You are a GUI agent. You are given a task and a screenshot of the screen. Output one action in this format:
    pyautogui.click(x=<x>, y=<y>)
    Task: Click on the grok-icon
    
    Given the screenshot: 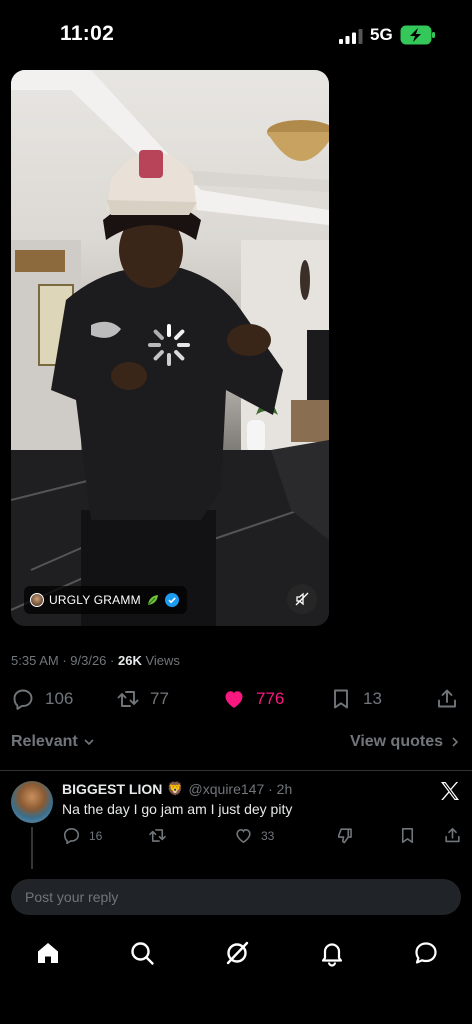 What is the action you would take?
    pyautogui.click(x=237, y=953)
    